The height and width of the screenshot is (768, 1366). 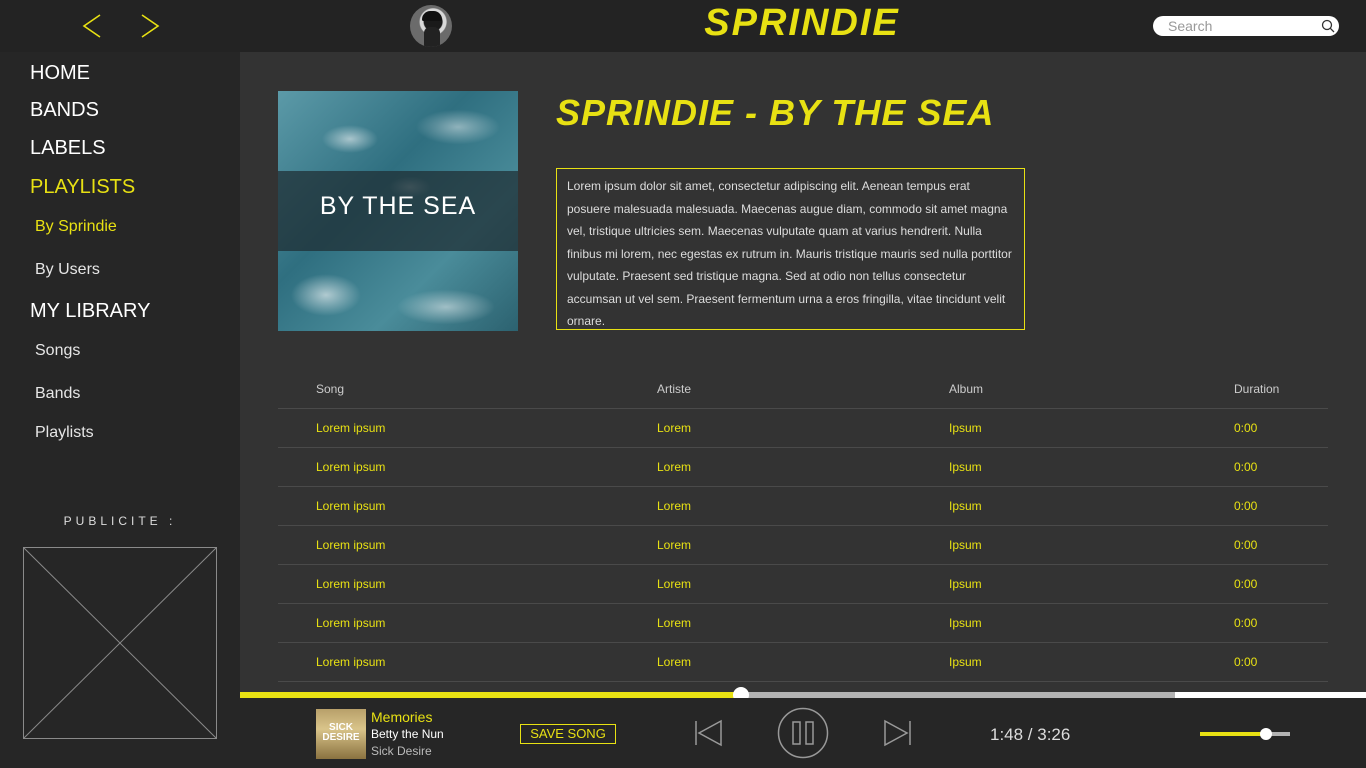 I want to click on thumbnail-text: SICK DESIRE, so click(x=341, y=732).